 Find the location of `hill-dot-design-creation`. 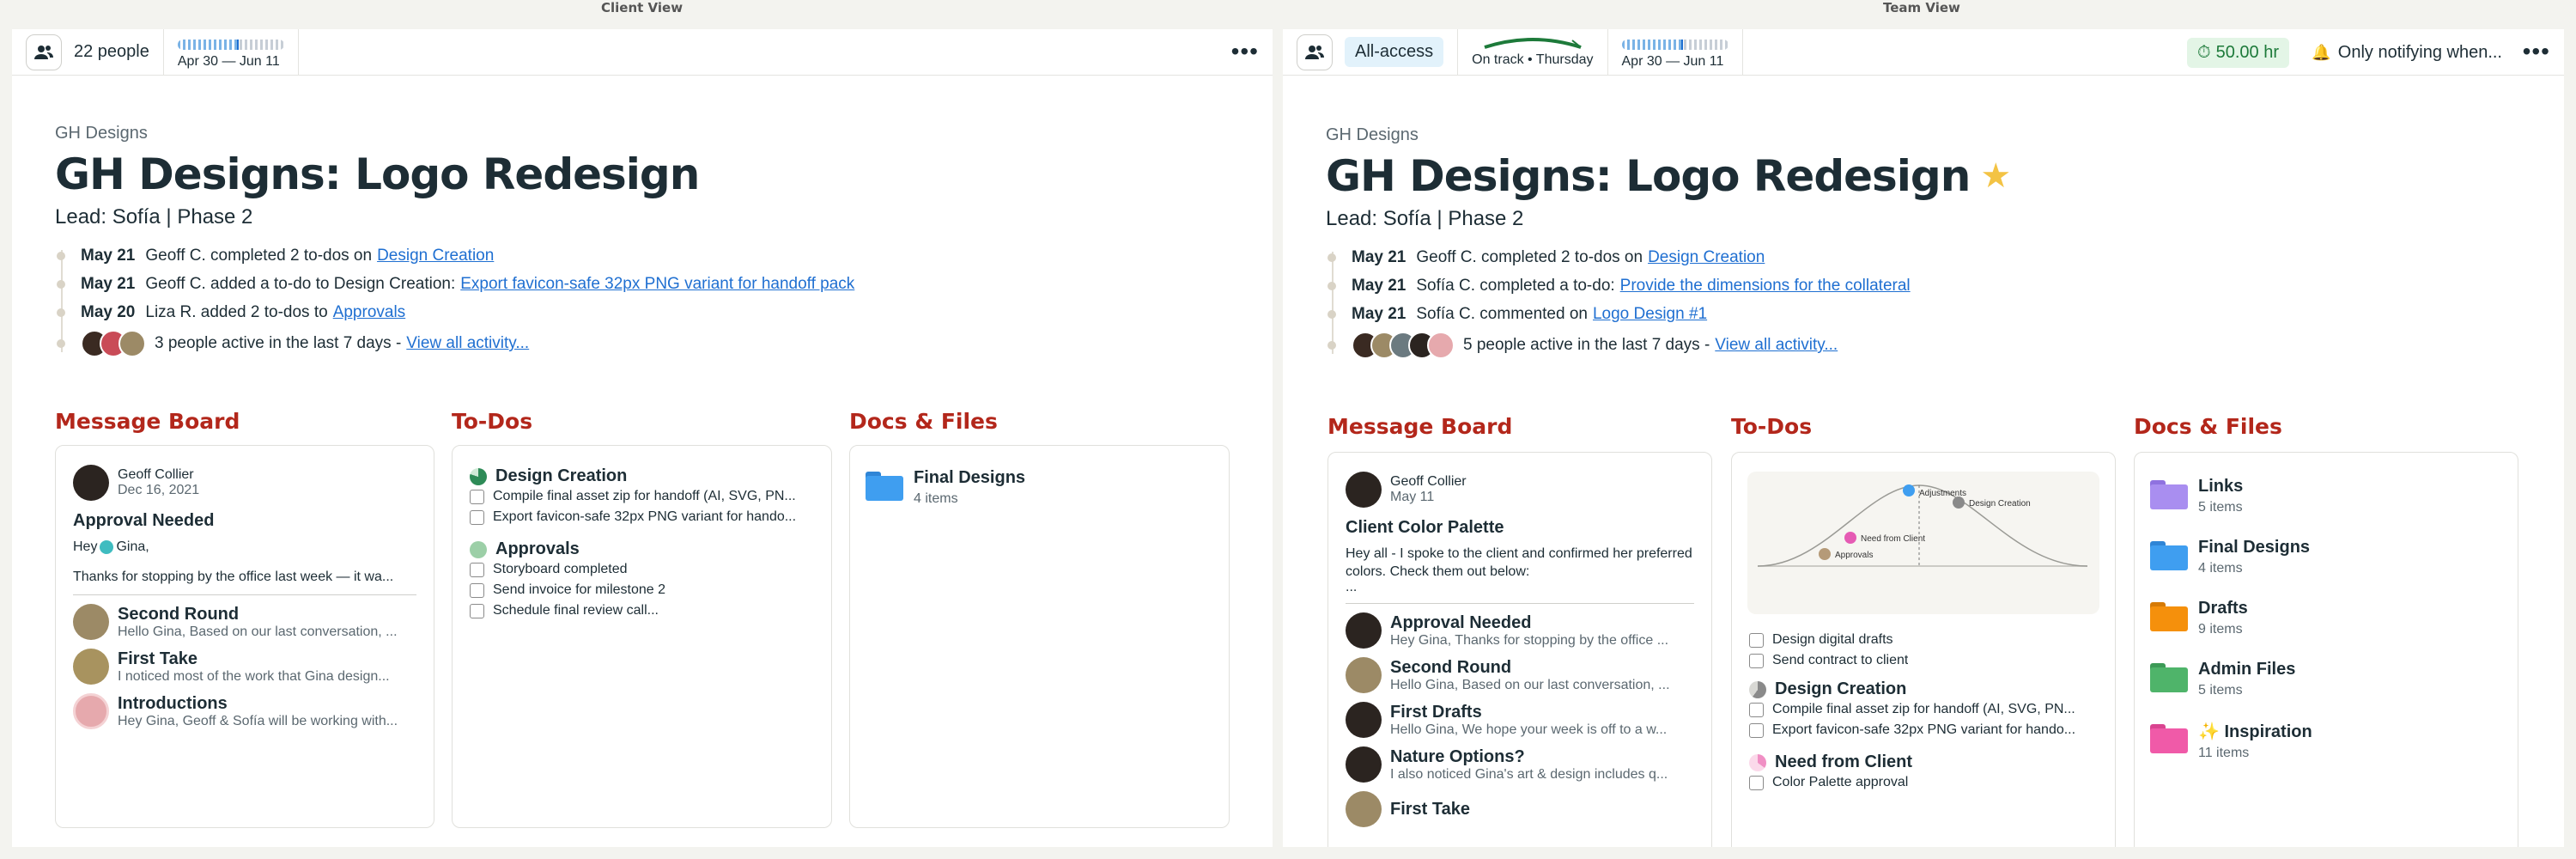

hill-dot-design-creation is located at coordinates (1959, 503).